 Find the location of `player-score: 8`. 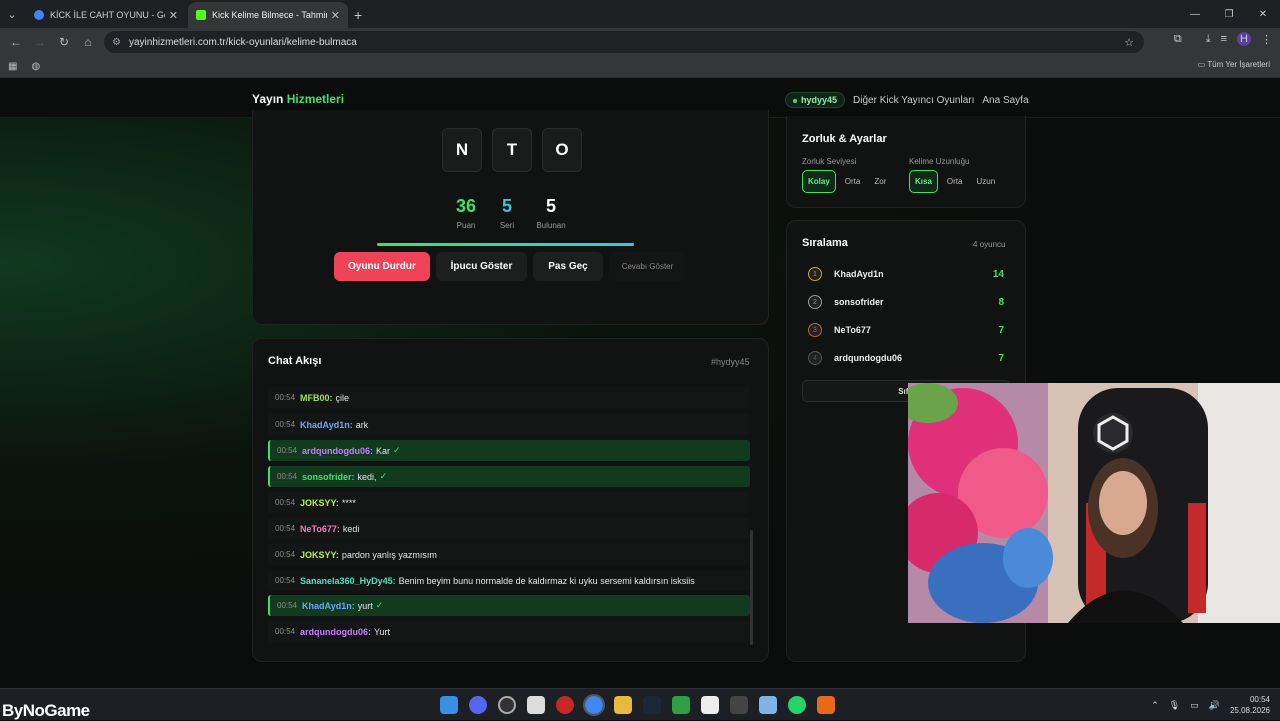

player-score: 8 is located at coordinates (1001, 302).